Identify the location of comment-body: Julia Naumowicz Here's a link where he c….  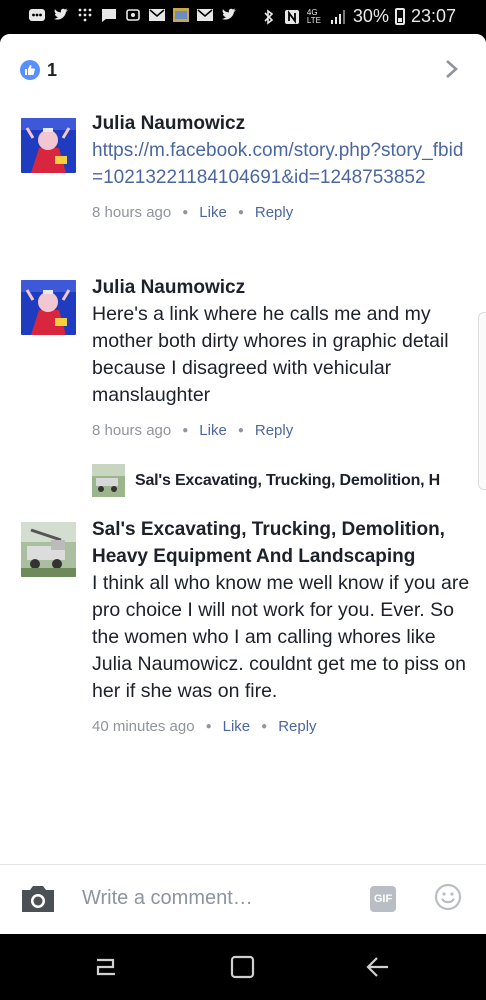
(282, 356).